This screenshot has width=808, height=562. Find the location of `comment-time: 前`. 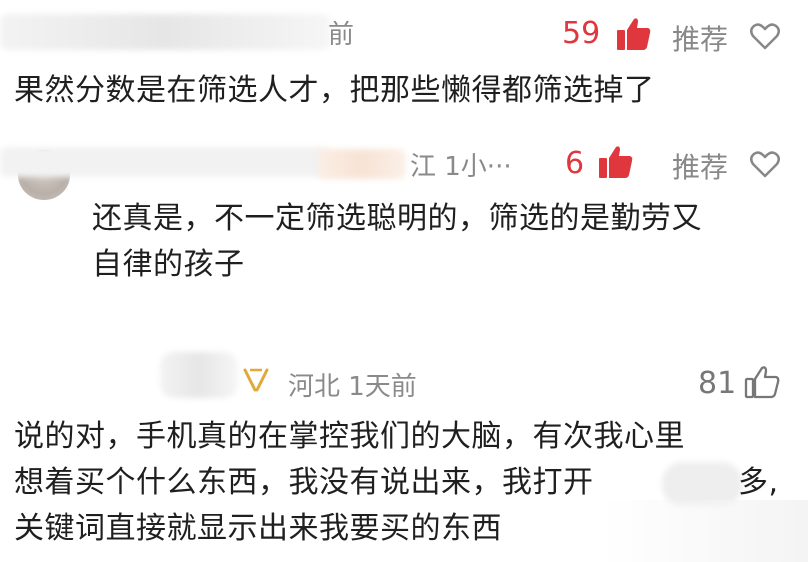

comment-time: 前 is located at coordinates (341, 35).